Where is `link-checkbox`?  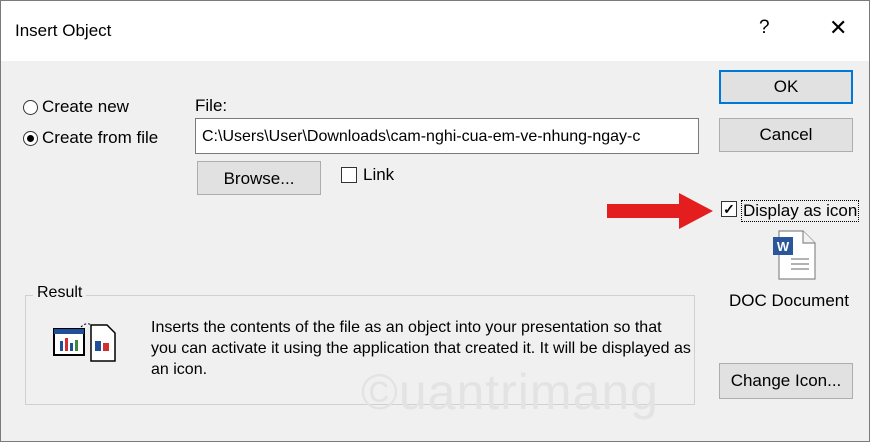
link-checkbox is located at coordinates (349, 175).